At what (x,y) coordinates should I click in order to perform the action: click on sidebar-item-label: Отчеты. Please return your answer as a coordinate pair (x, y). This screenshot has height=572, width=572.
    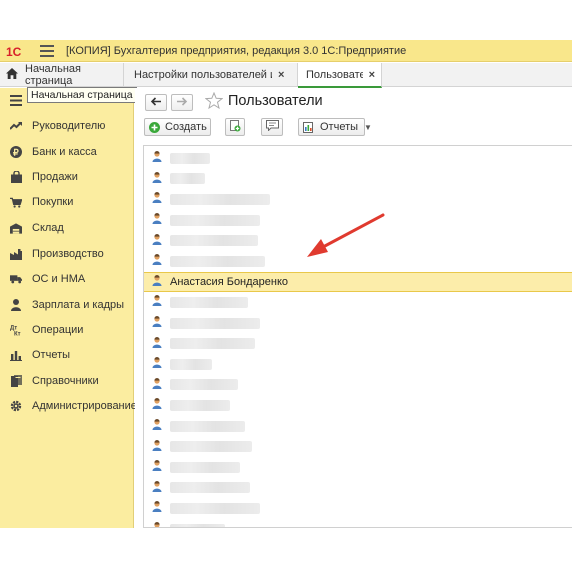
    Looking at the image, I should click on (51, 355).